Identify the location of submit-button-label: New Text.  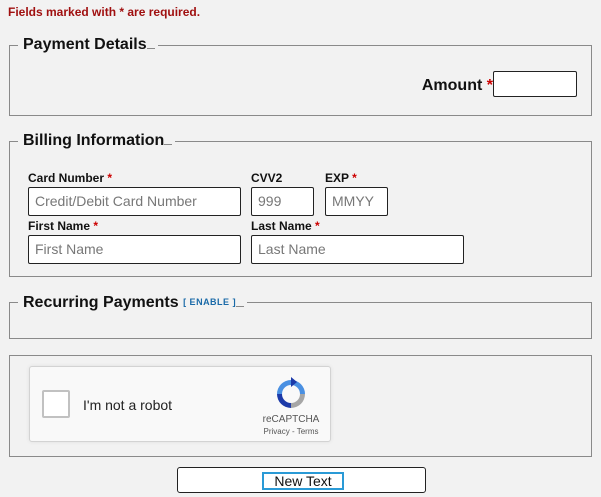
(303, 481).